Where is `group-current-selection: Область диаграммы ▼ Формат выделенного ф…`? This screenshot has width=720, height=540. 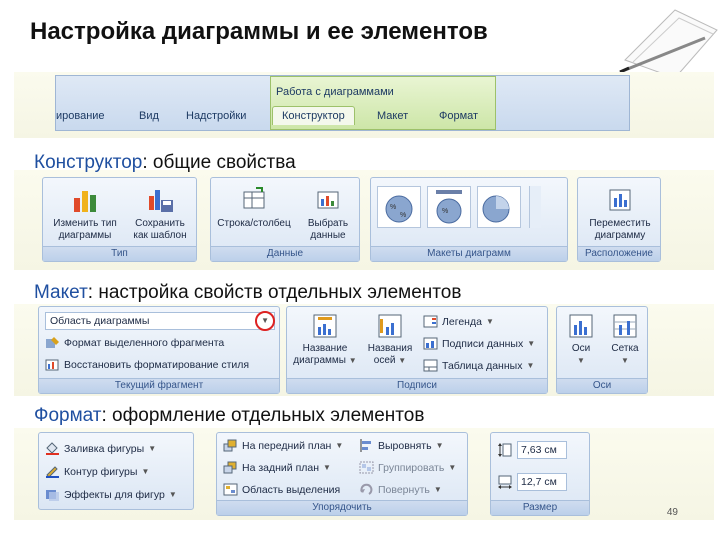 group-current-selection: Область диаграммы ▼ Формат выделенного ф… is located at coordinates (159, 350).